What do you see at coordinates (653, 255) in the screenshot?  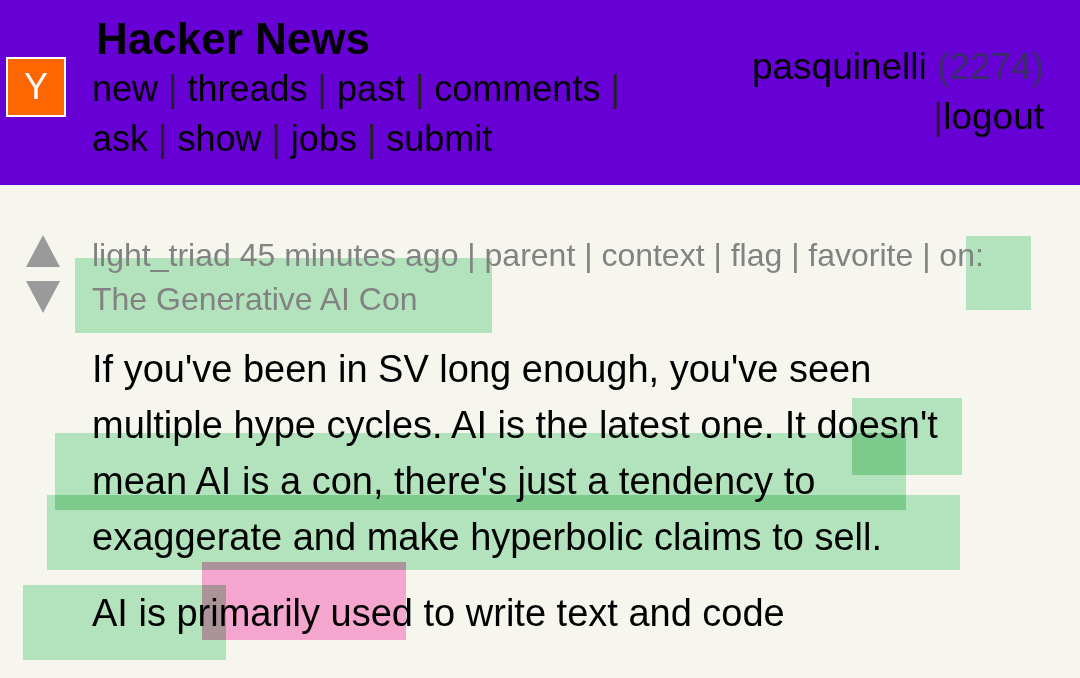 I see `comment-action-link: context` at bounding box center [653, 255].